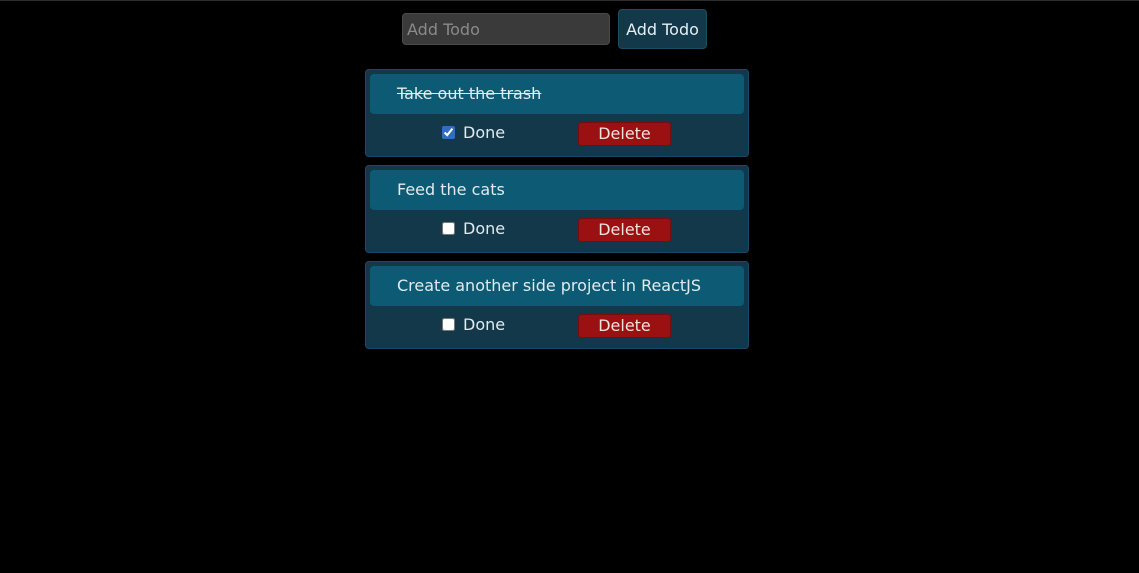  I want to click on add-todo-input, so click(506, 29).